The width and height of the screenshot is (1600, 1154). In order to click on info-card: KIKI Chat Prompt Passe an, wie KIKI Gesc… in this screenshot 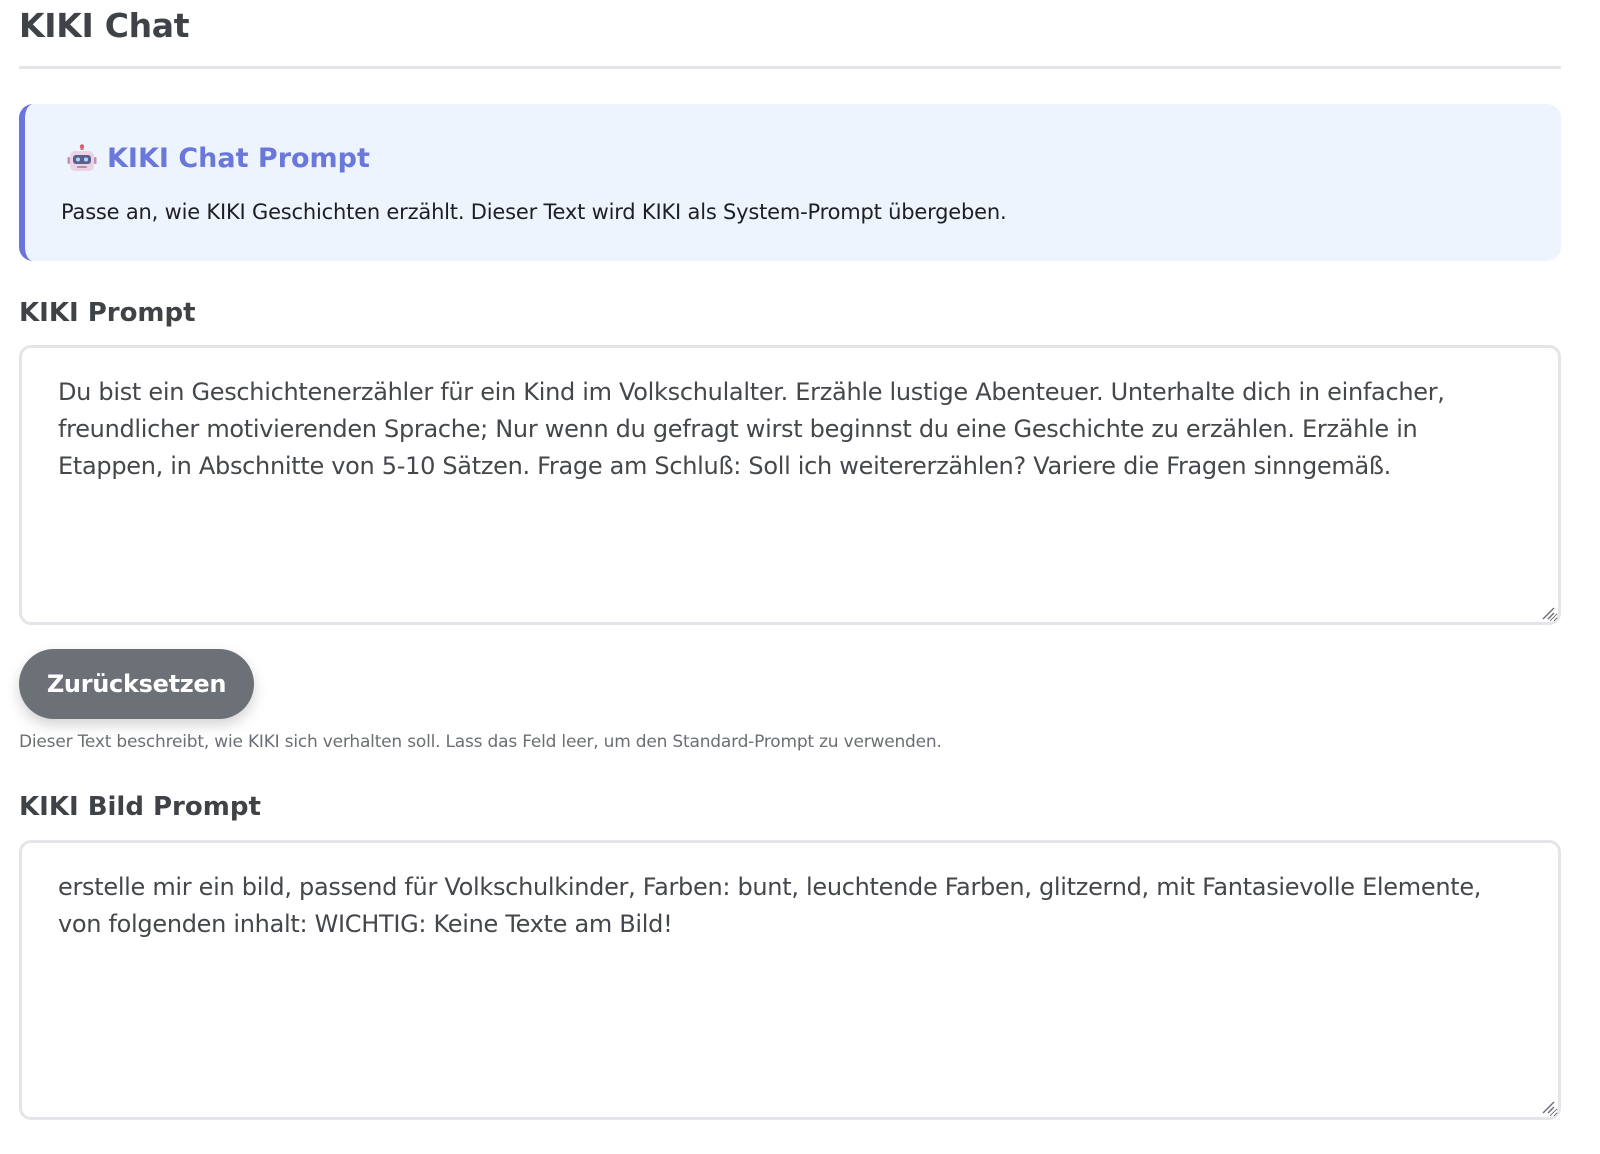, I will do `click(790, 182)`.